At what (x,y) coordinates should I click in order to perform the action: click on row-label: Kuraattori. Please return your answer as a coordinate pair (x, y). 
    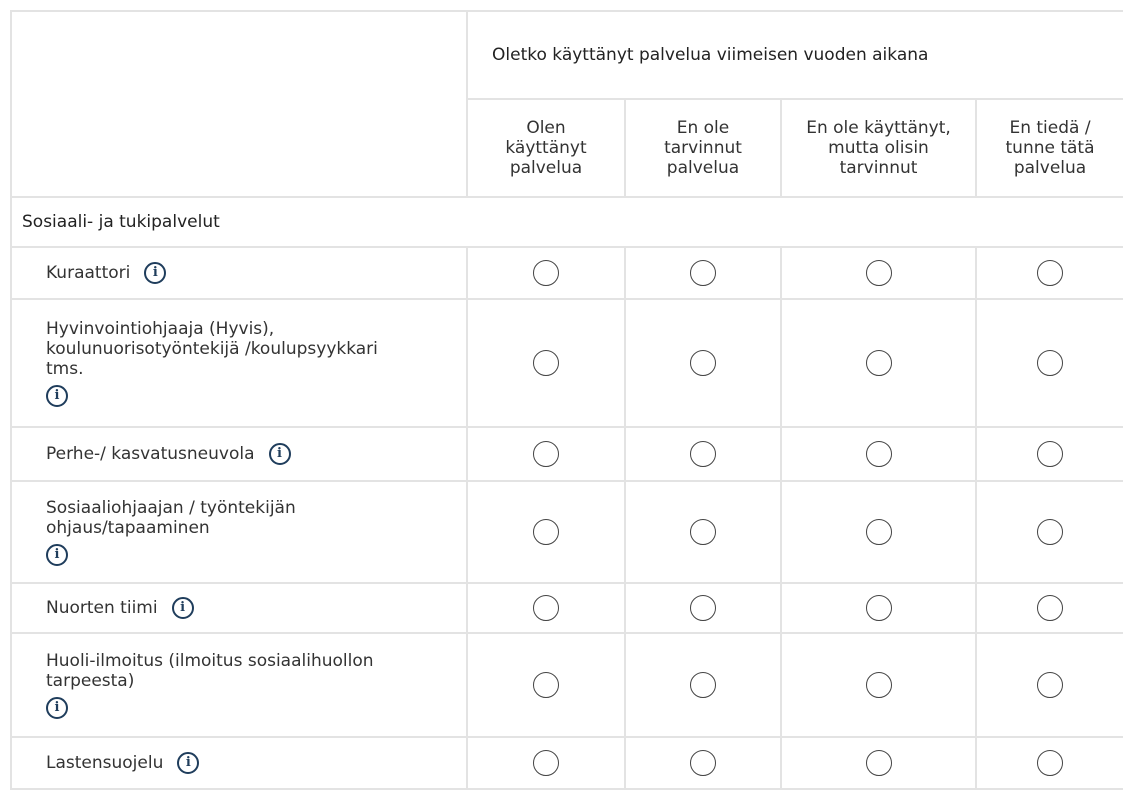
    Looking at the image, I should click on (88, 273).